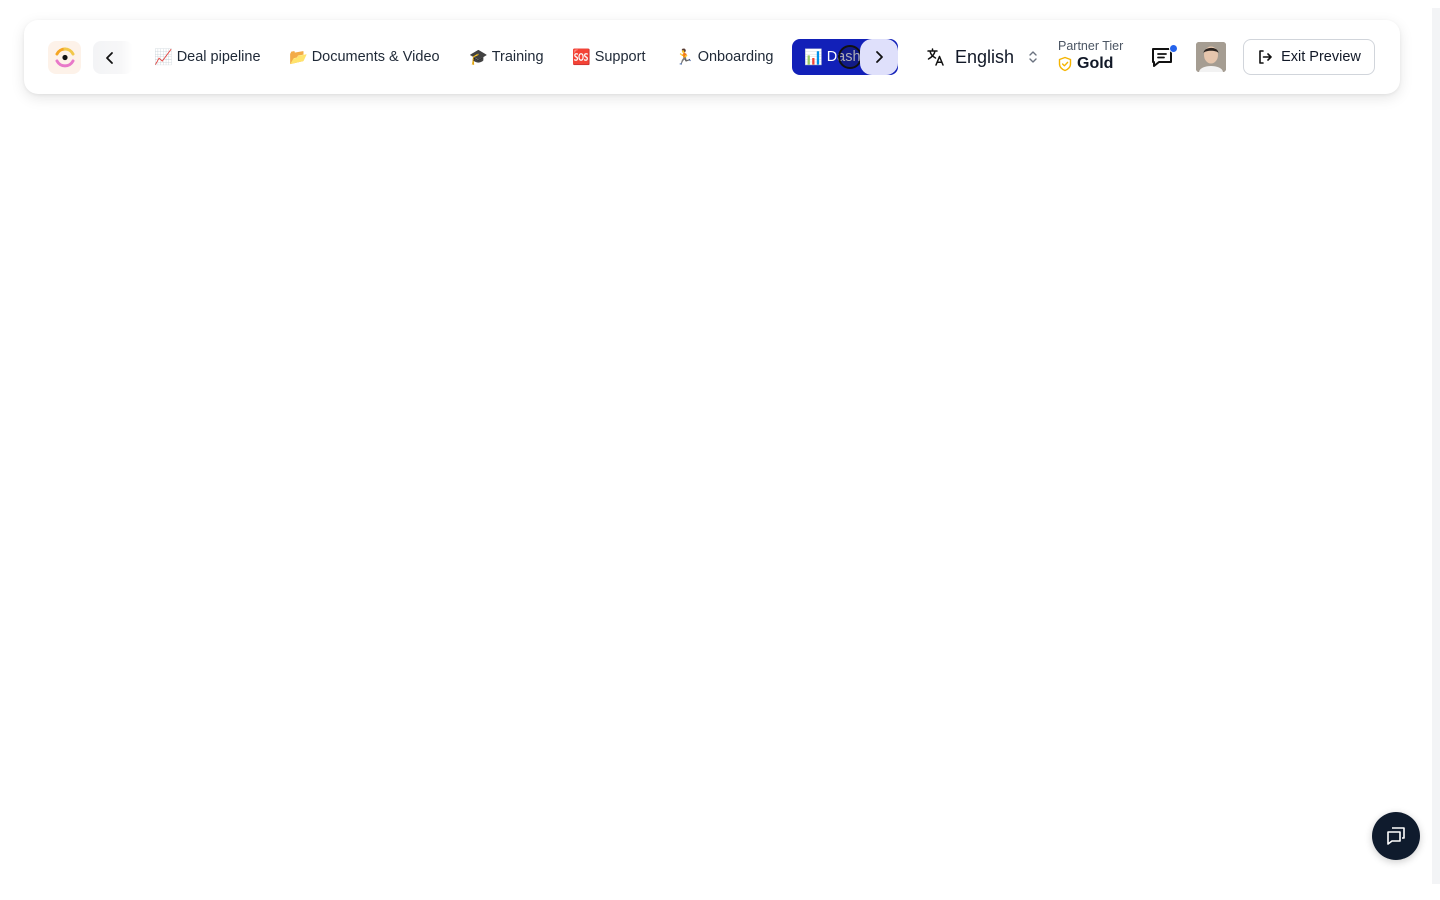 This screenshot has height=900, width=1440. I want to click on avatar-photo-icon, so click(1211, 57).